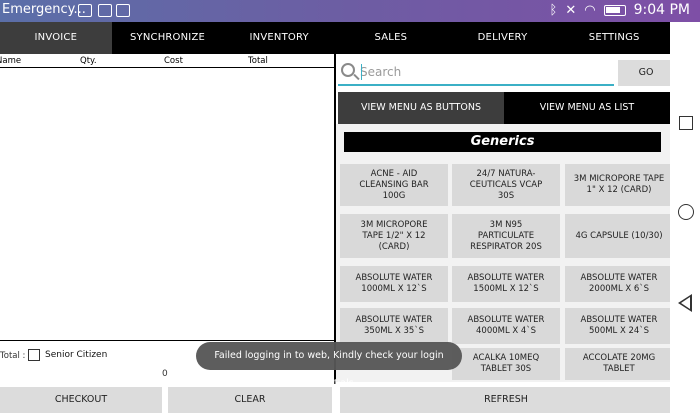 The image size is (700, 416). What do you see at coordinates (485, 72) in the screenshot?
I see `search-input` at bounding box center [485, 72].